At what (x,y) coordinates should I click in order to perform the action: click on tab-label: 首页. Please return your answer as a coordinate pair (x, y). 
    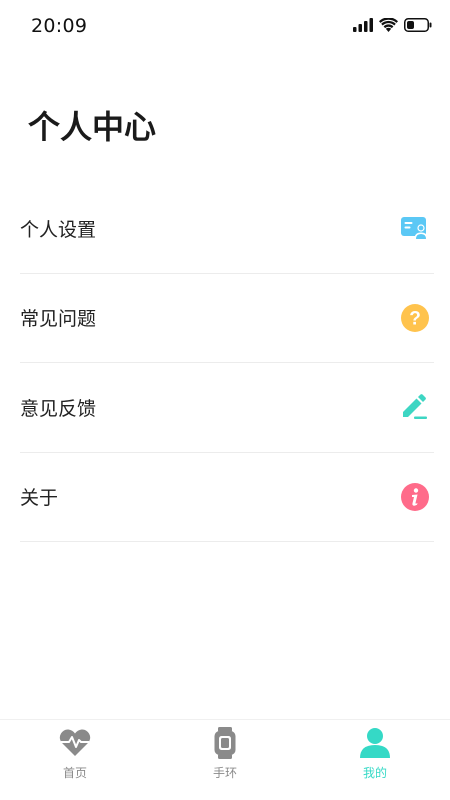
    Looking at the image, I should click on (74, 773).